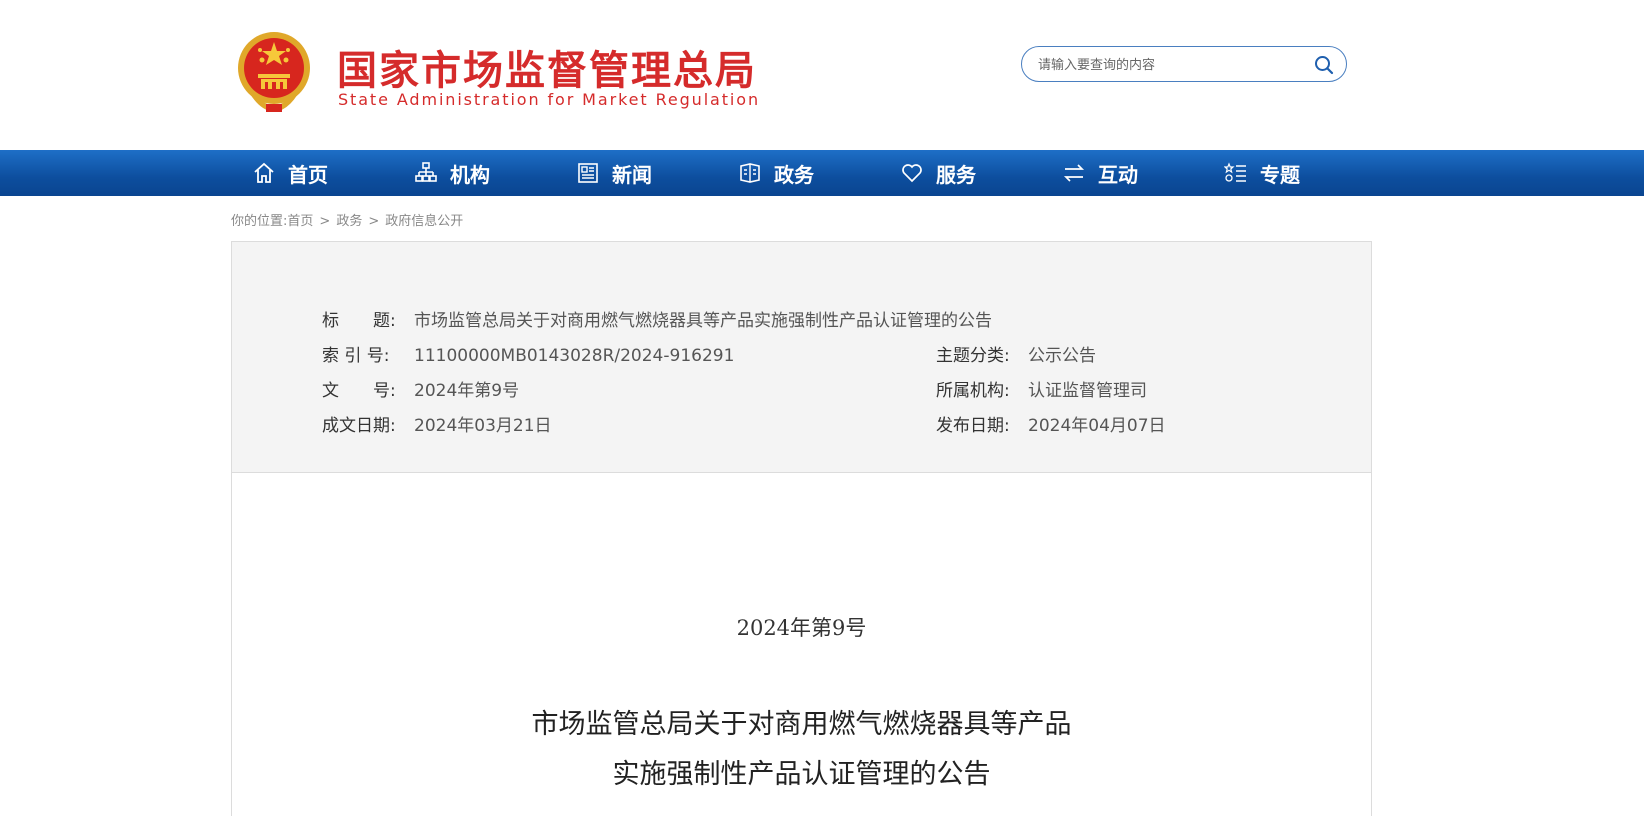 The height and width of the screenshot is (816, 1644). What do you see at coordinates (483, 426) in the screenshot?
I see `created-date-value: 2024年03月21日` at bounding box center [483, 426].